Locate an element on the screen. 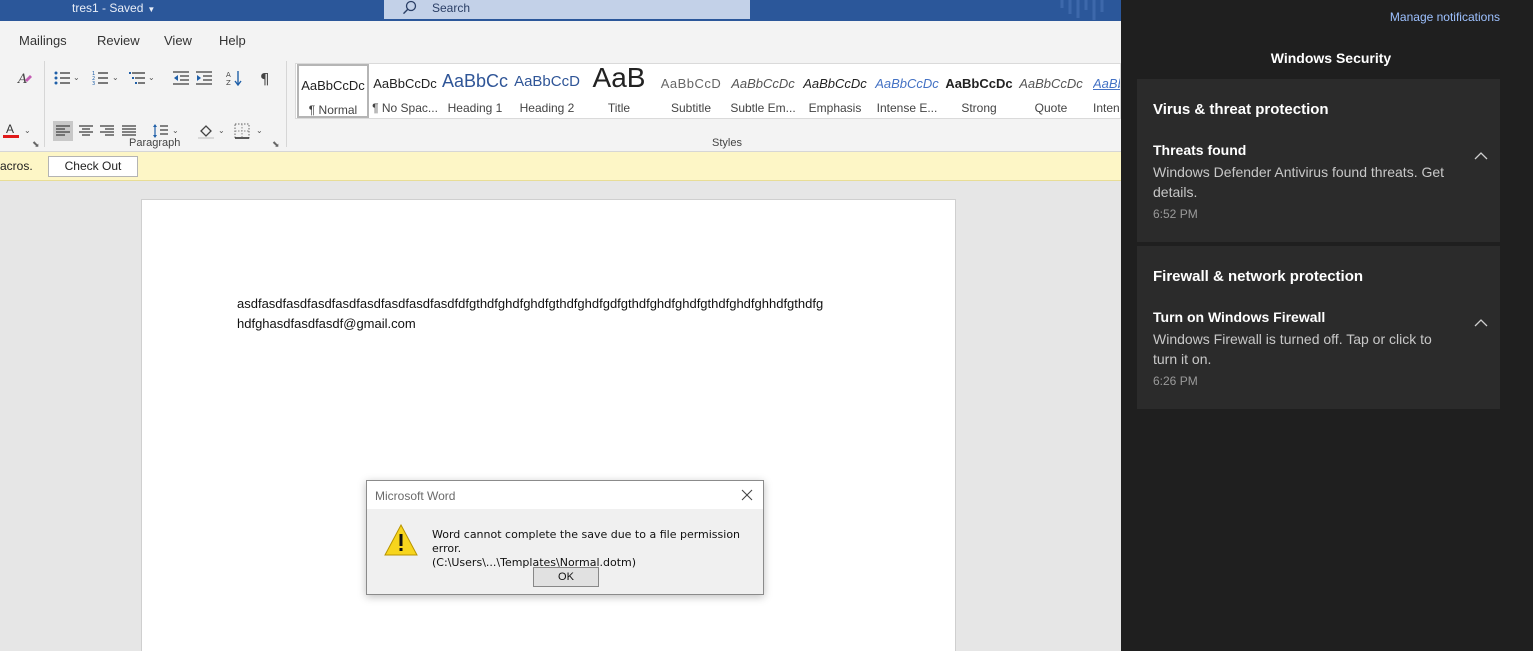 This screenshot has height=651, width=1533. style-name: ¶ Normal is located at coordinates (333, 110).